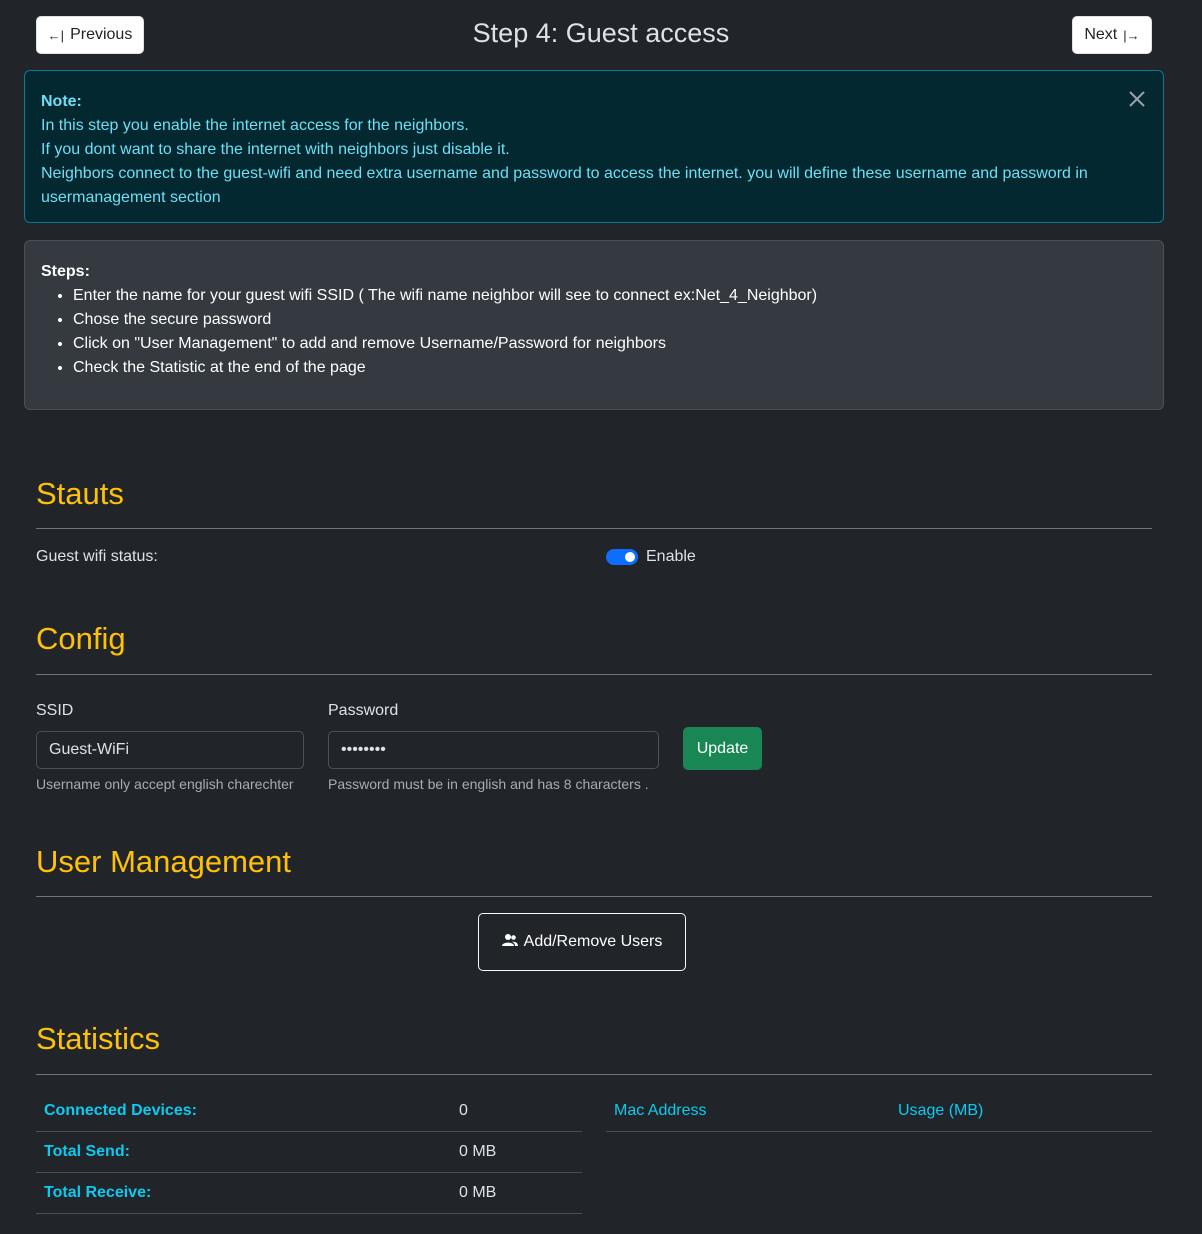 The image size is (1202, 1234). I want to click on devices-table-header: Mac Address Usage (MB), so click(879, 1111).